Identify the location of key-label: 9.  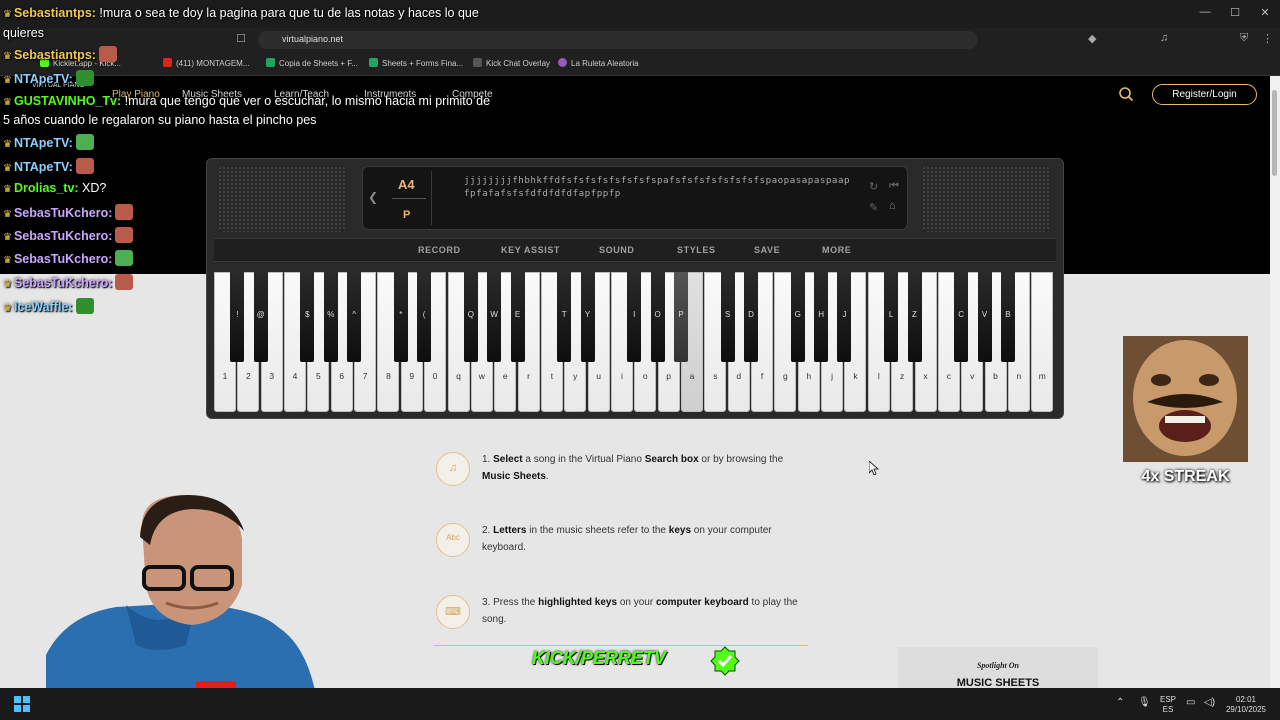
(412, 376).